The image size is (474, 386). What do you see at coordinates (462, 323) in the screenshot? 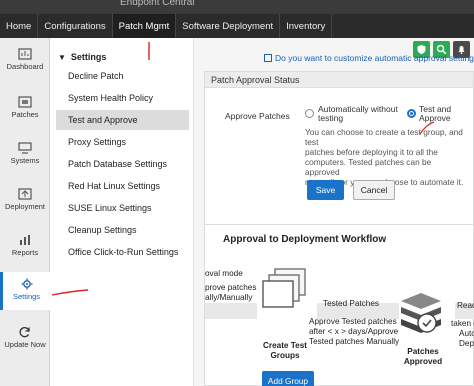
I see `ready-desc-line1: taken du` at bounding box center [462, 323].